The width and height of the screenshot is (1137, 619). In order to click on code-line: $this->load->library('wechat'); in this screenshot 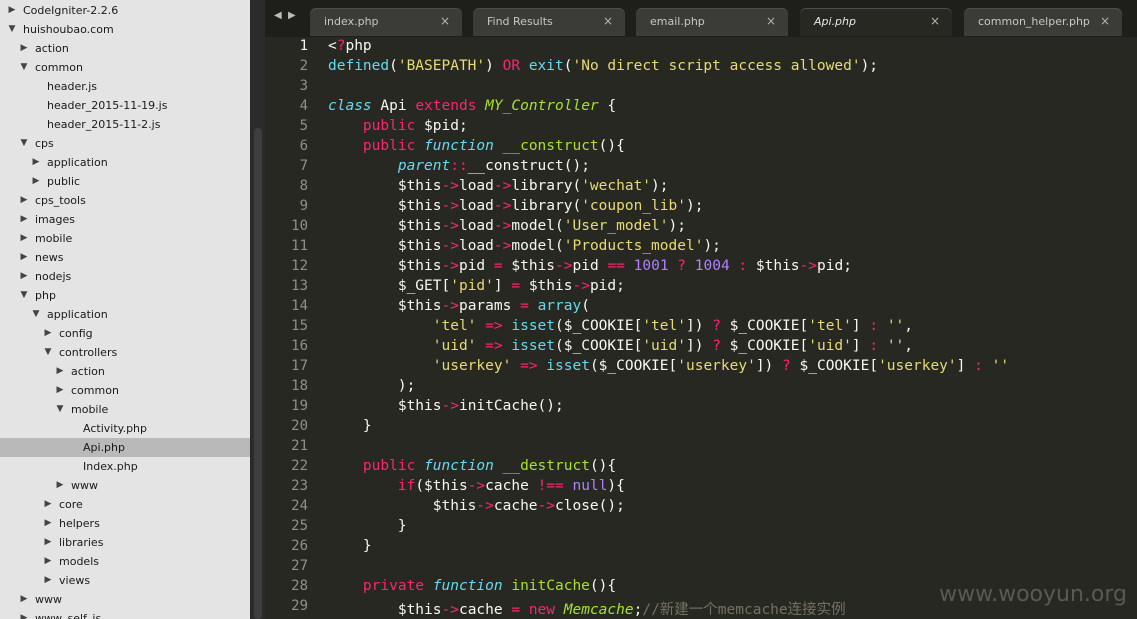, I will do `click(498, 186)`.